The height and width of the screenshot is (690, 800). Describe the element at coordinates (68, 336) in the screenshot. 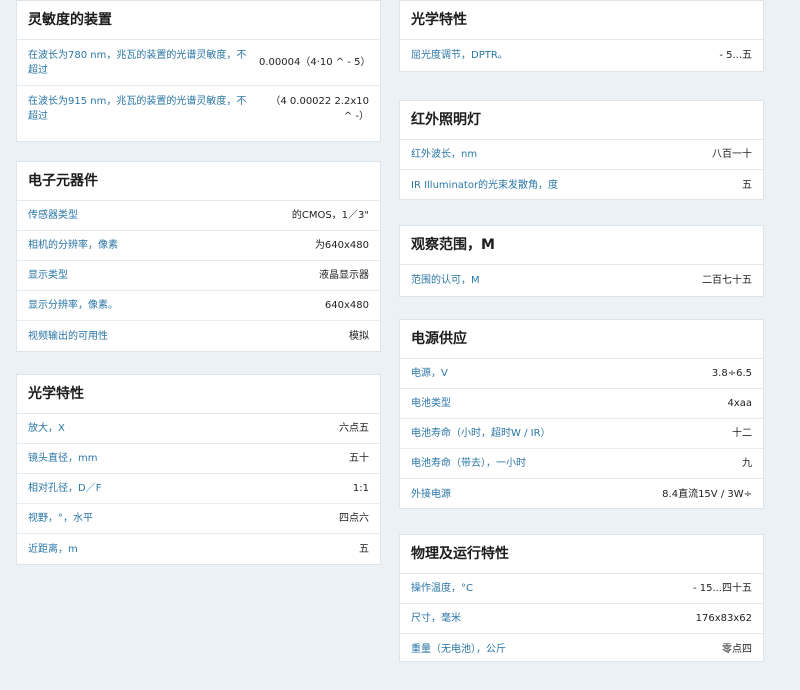

I see `spec-label: 视频输出的可用性` at that location.